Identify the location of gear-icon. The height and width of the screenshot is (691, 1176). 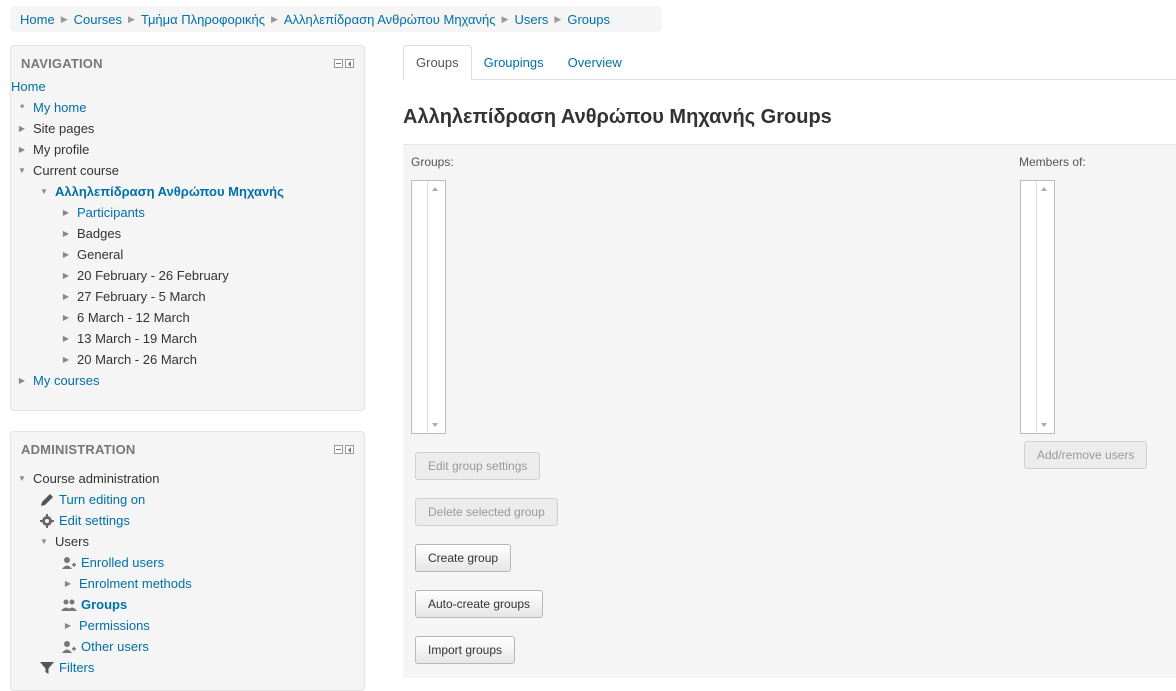
(47, 520).